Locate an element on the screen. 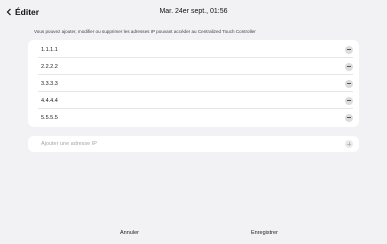  top-bar: Éditer Mar. 24er sept., 01:56 is located at coordinates (193, 12).